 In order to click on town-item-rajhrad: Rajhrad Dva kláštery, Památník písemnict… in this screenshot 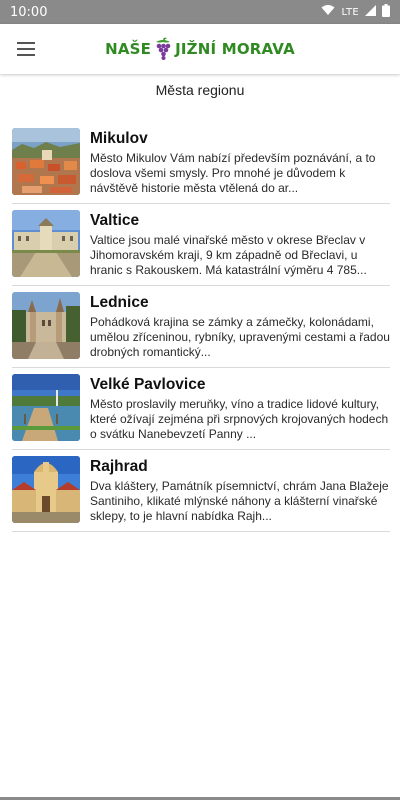, I will do `click(201, 491)`.